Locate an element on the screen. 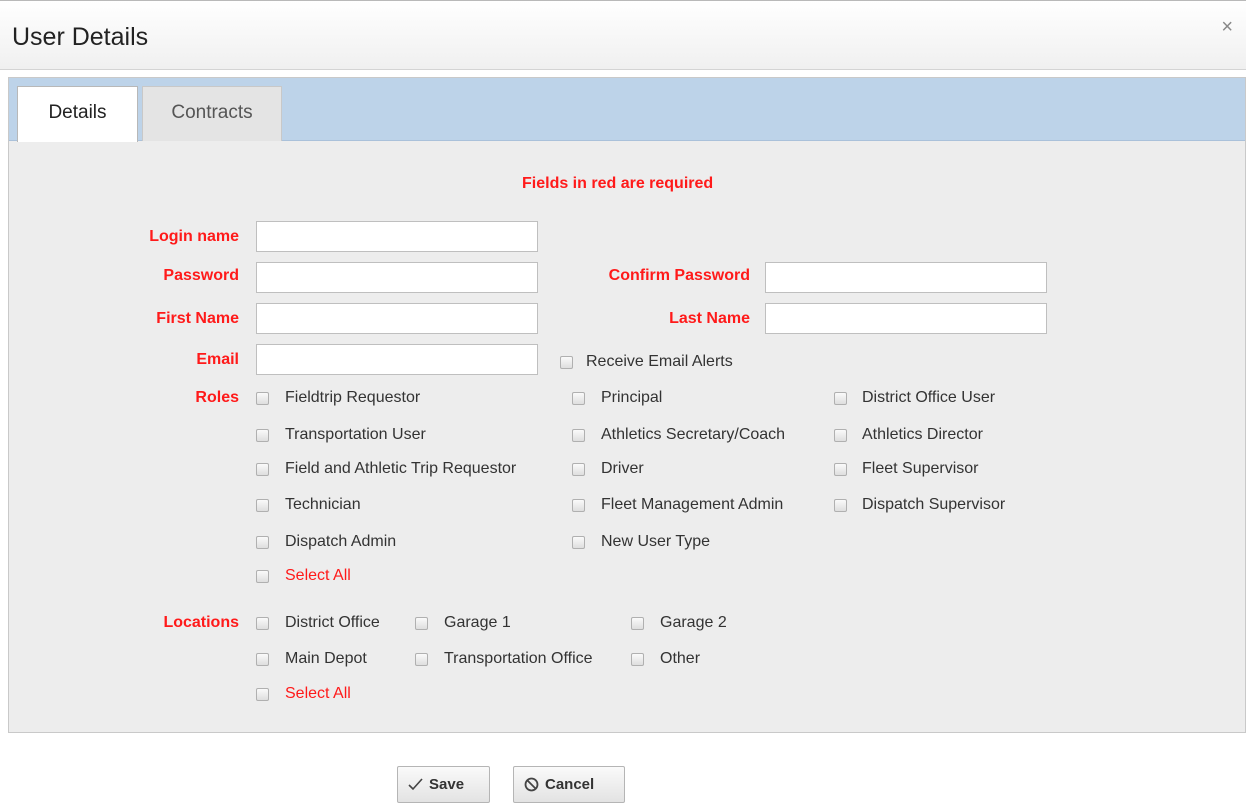 This screenshot has width=1246, height=803. role-label: Dispatch Supervisor is located at coordinates (933, 505).